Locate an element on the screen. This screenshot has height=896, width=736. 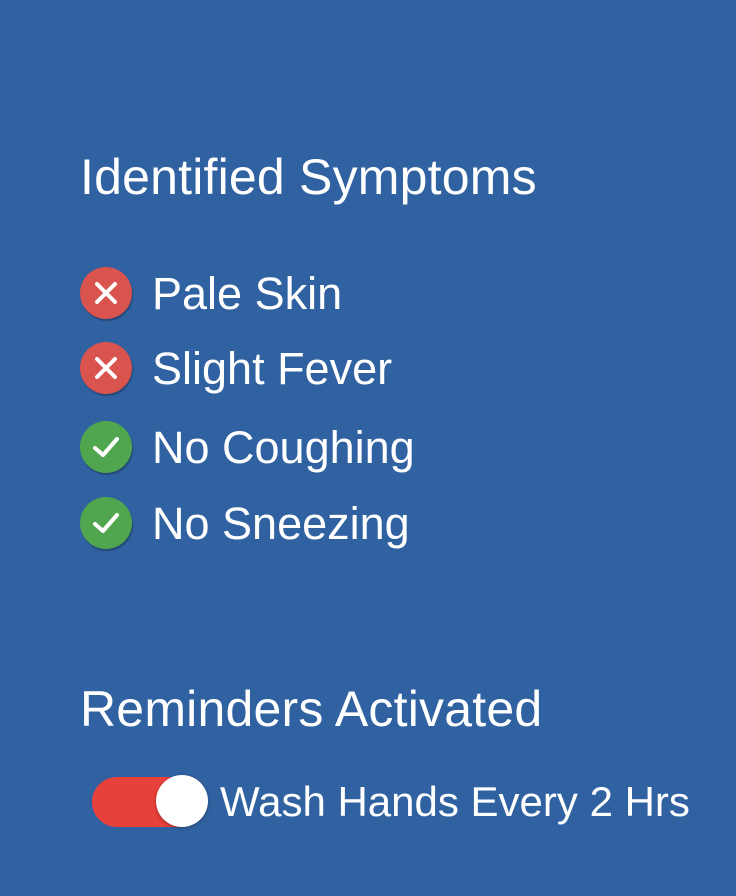
toggle-knob is located at coordinates (182, 801).